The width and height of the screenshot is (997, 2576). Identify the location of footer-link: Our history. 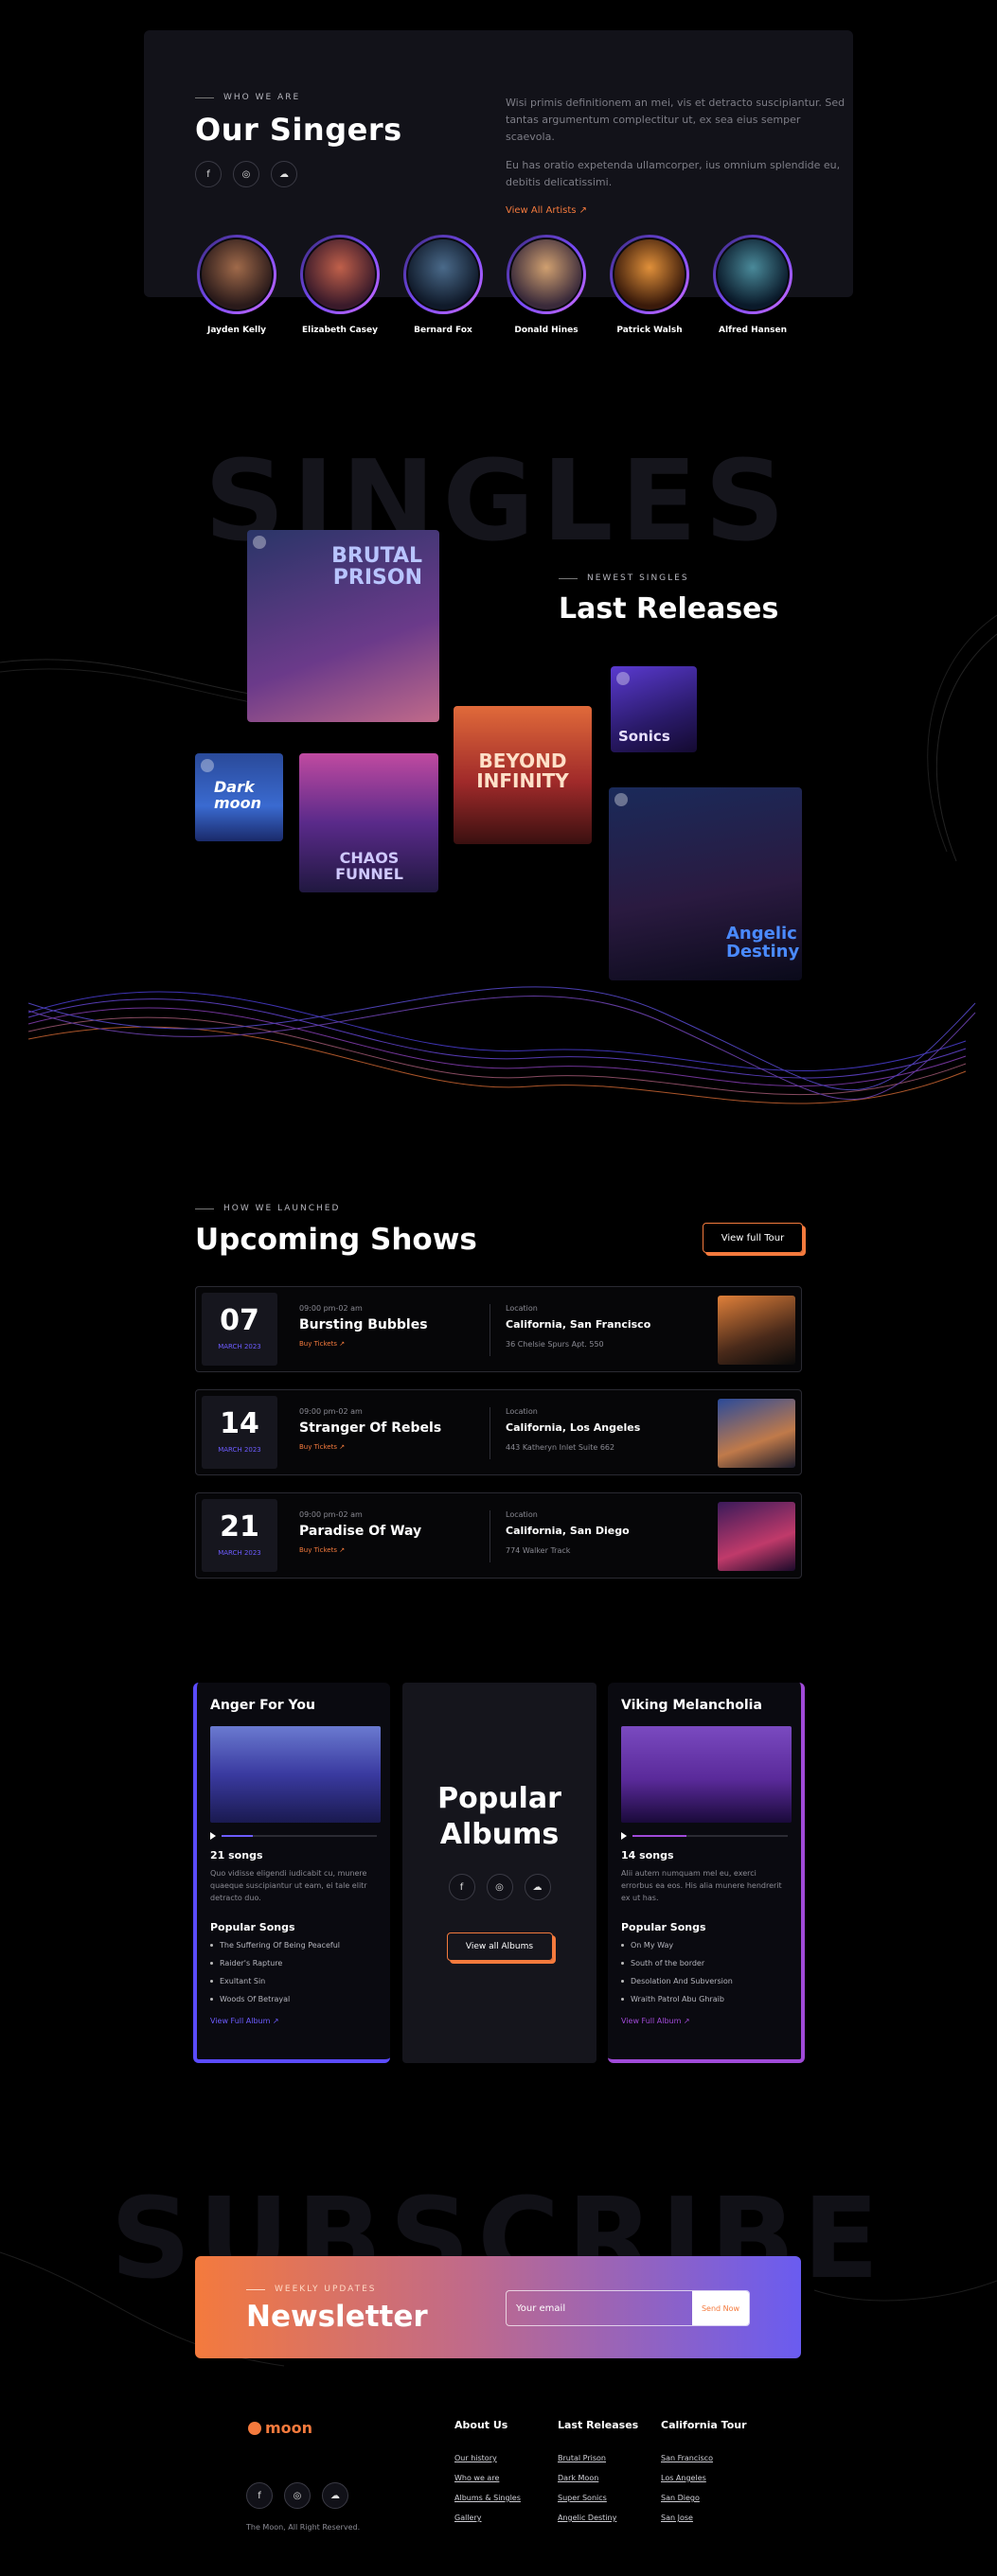
(488, 2458).